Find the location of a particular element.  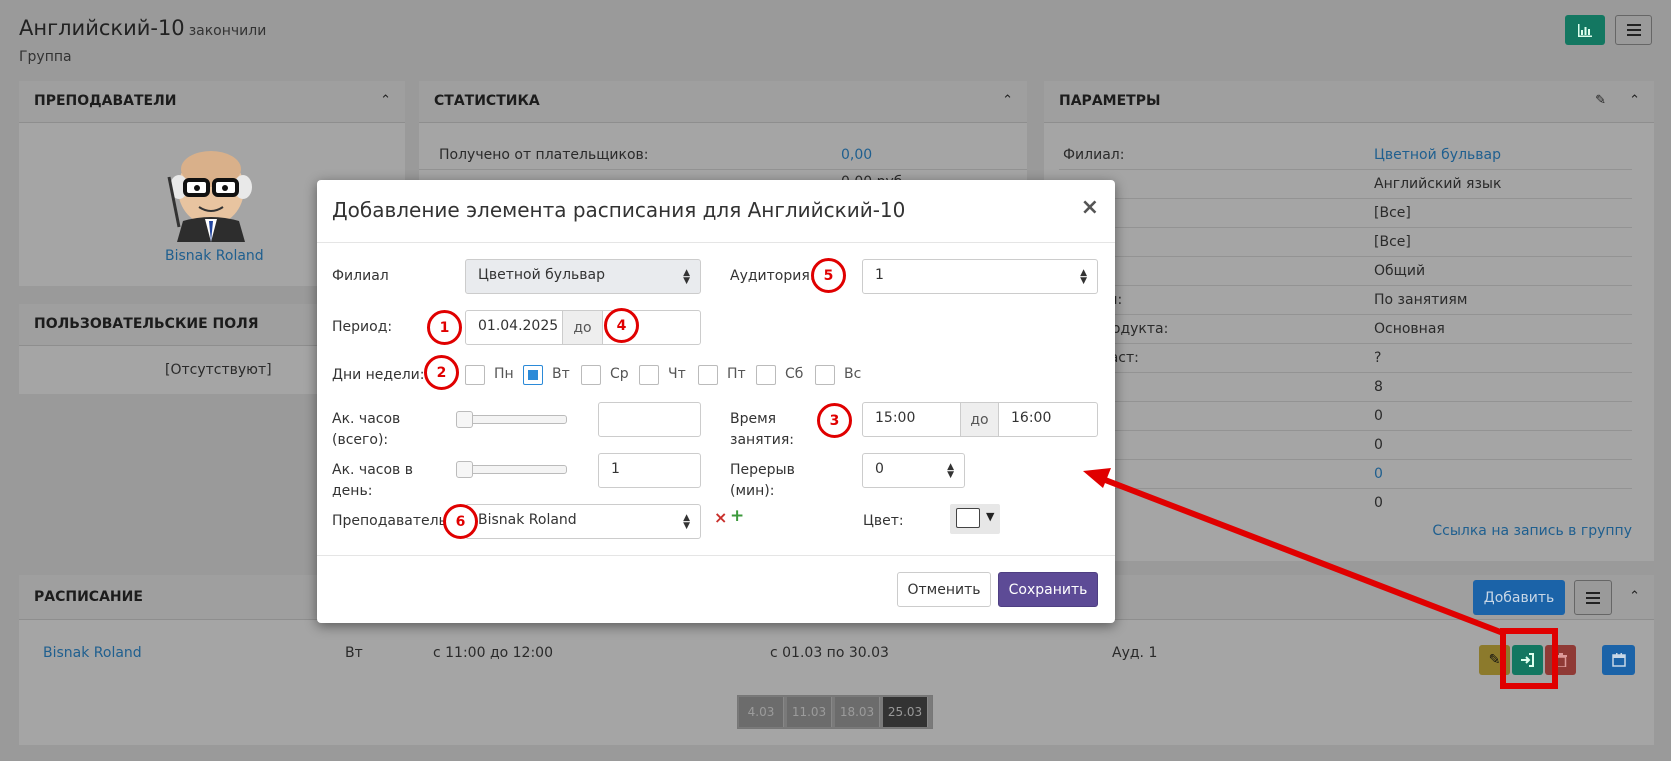

annotation-badge-2: 2 is located at coordinates (441, 372).